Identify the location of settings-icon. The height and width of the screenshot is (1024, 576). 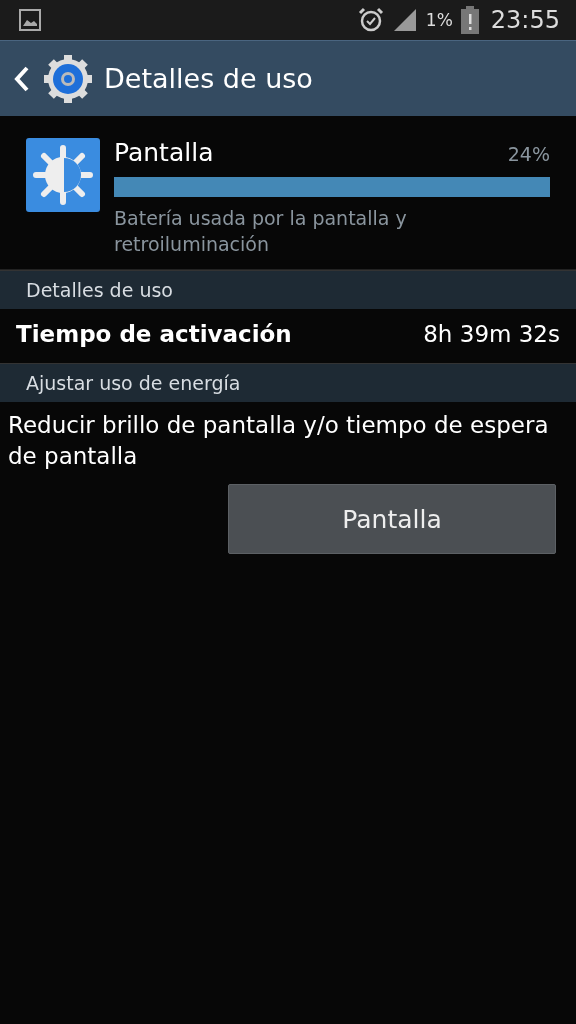
(68, 78).